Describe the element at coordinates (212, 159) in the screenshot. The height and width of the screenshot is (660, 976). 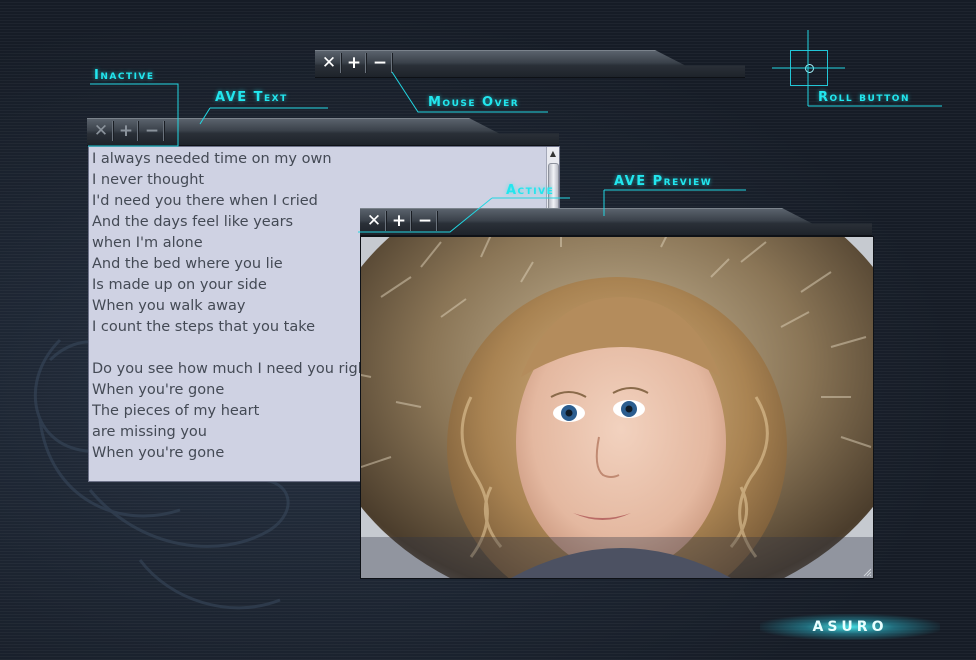
I see `text-line: I always needed time on my own` at that location.